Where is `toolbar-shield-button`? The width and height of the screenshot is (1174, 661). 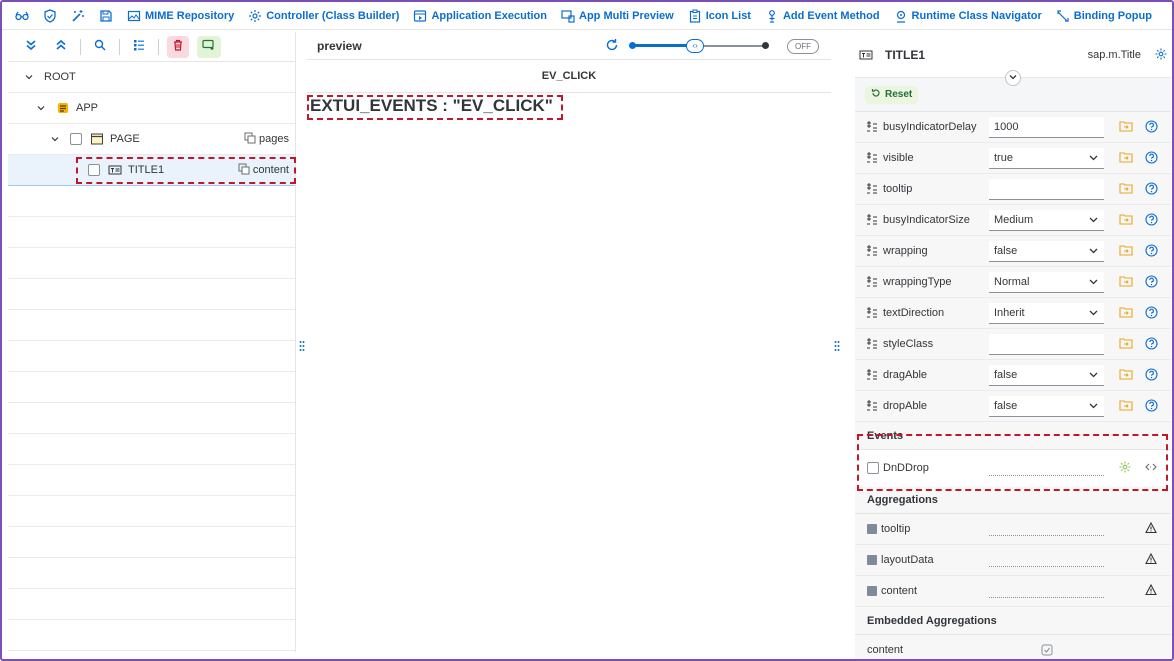
toolbar-shield-button is located at coordinates (50, 16).